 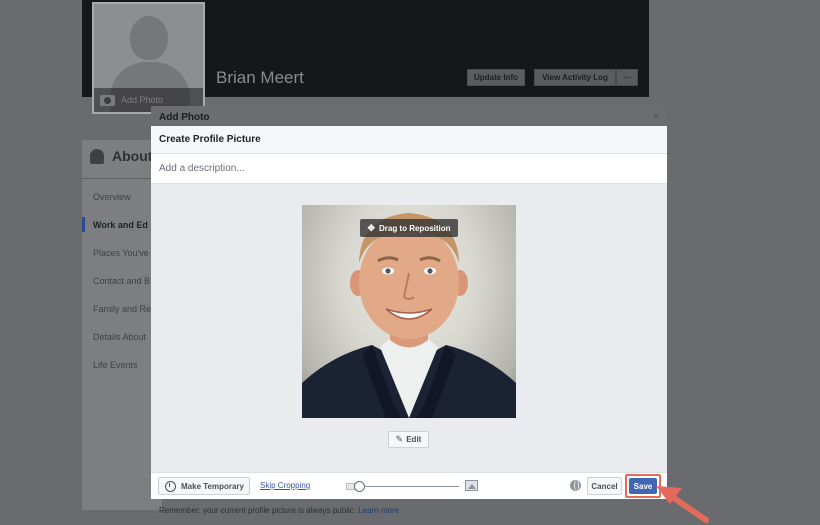 I want to click on skip-cropping-link: Skip Cropping, so click(x=285, y=485).